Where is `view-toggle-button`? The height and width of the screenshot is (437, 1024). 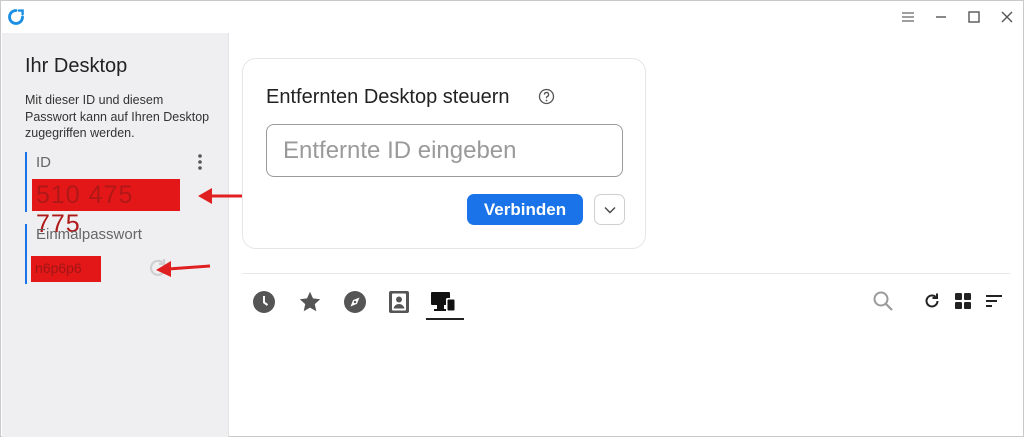
view-toggle-button is located at coordinates (963, 301).